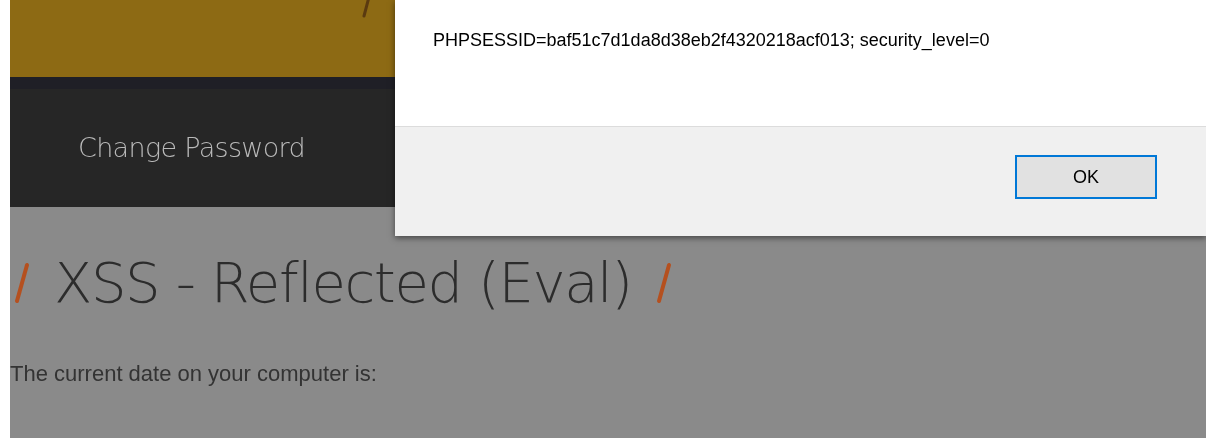  I want to click on dialog-message: PHPSESSID=baf51c7d1da8d38eb2f4320218acf013; security_level=0, so click(711, 40).